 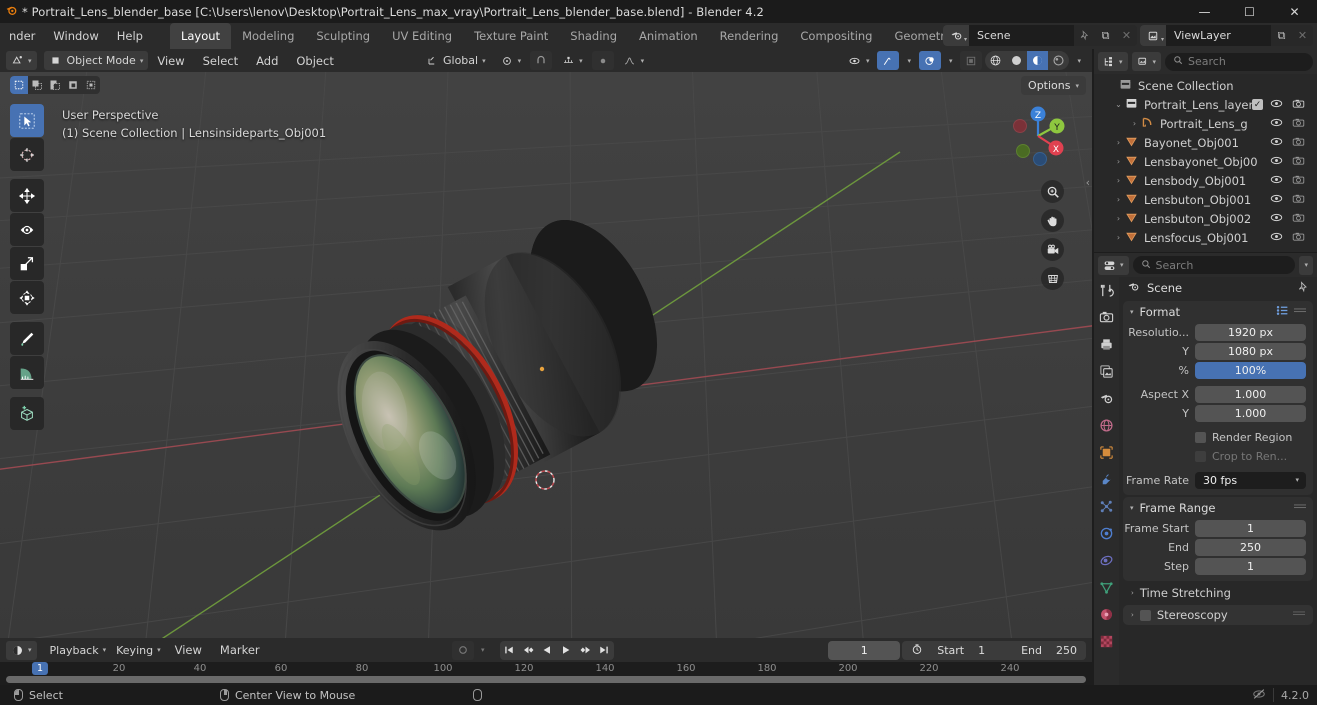 What do you see at coordinates (1113, 61) in the screenshot?
I see `outliner-display-mode-icon: ▾` at bounding box center [1113, 61].